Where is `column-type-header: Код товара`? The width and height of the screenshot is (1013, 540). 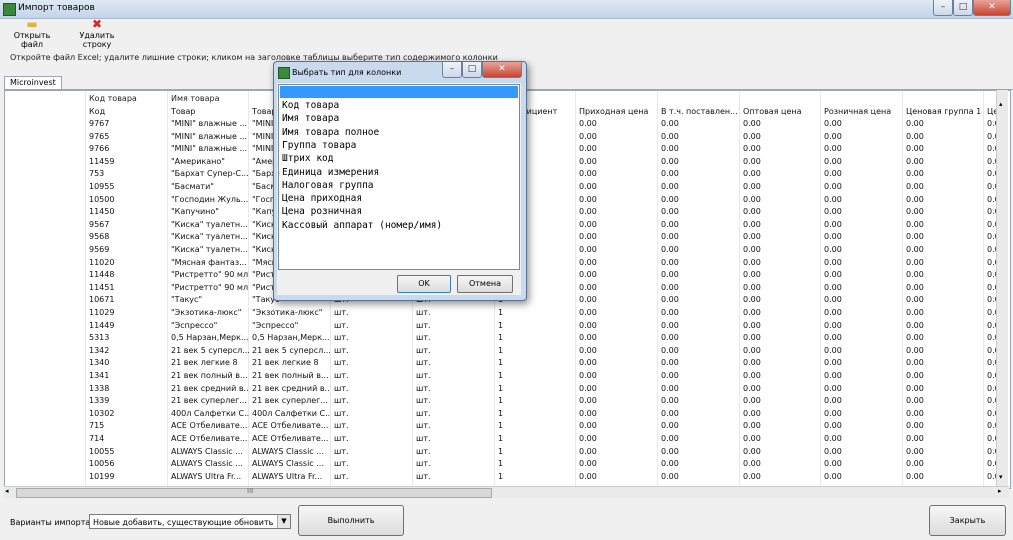
column-type-header: Код товара is located at coordinates (127, 98).